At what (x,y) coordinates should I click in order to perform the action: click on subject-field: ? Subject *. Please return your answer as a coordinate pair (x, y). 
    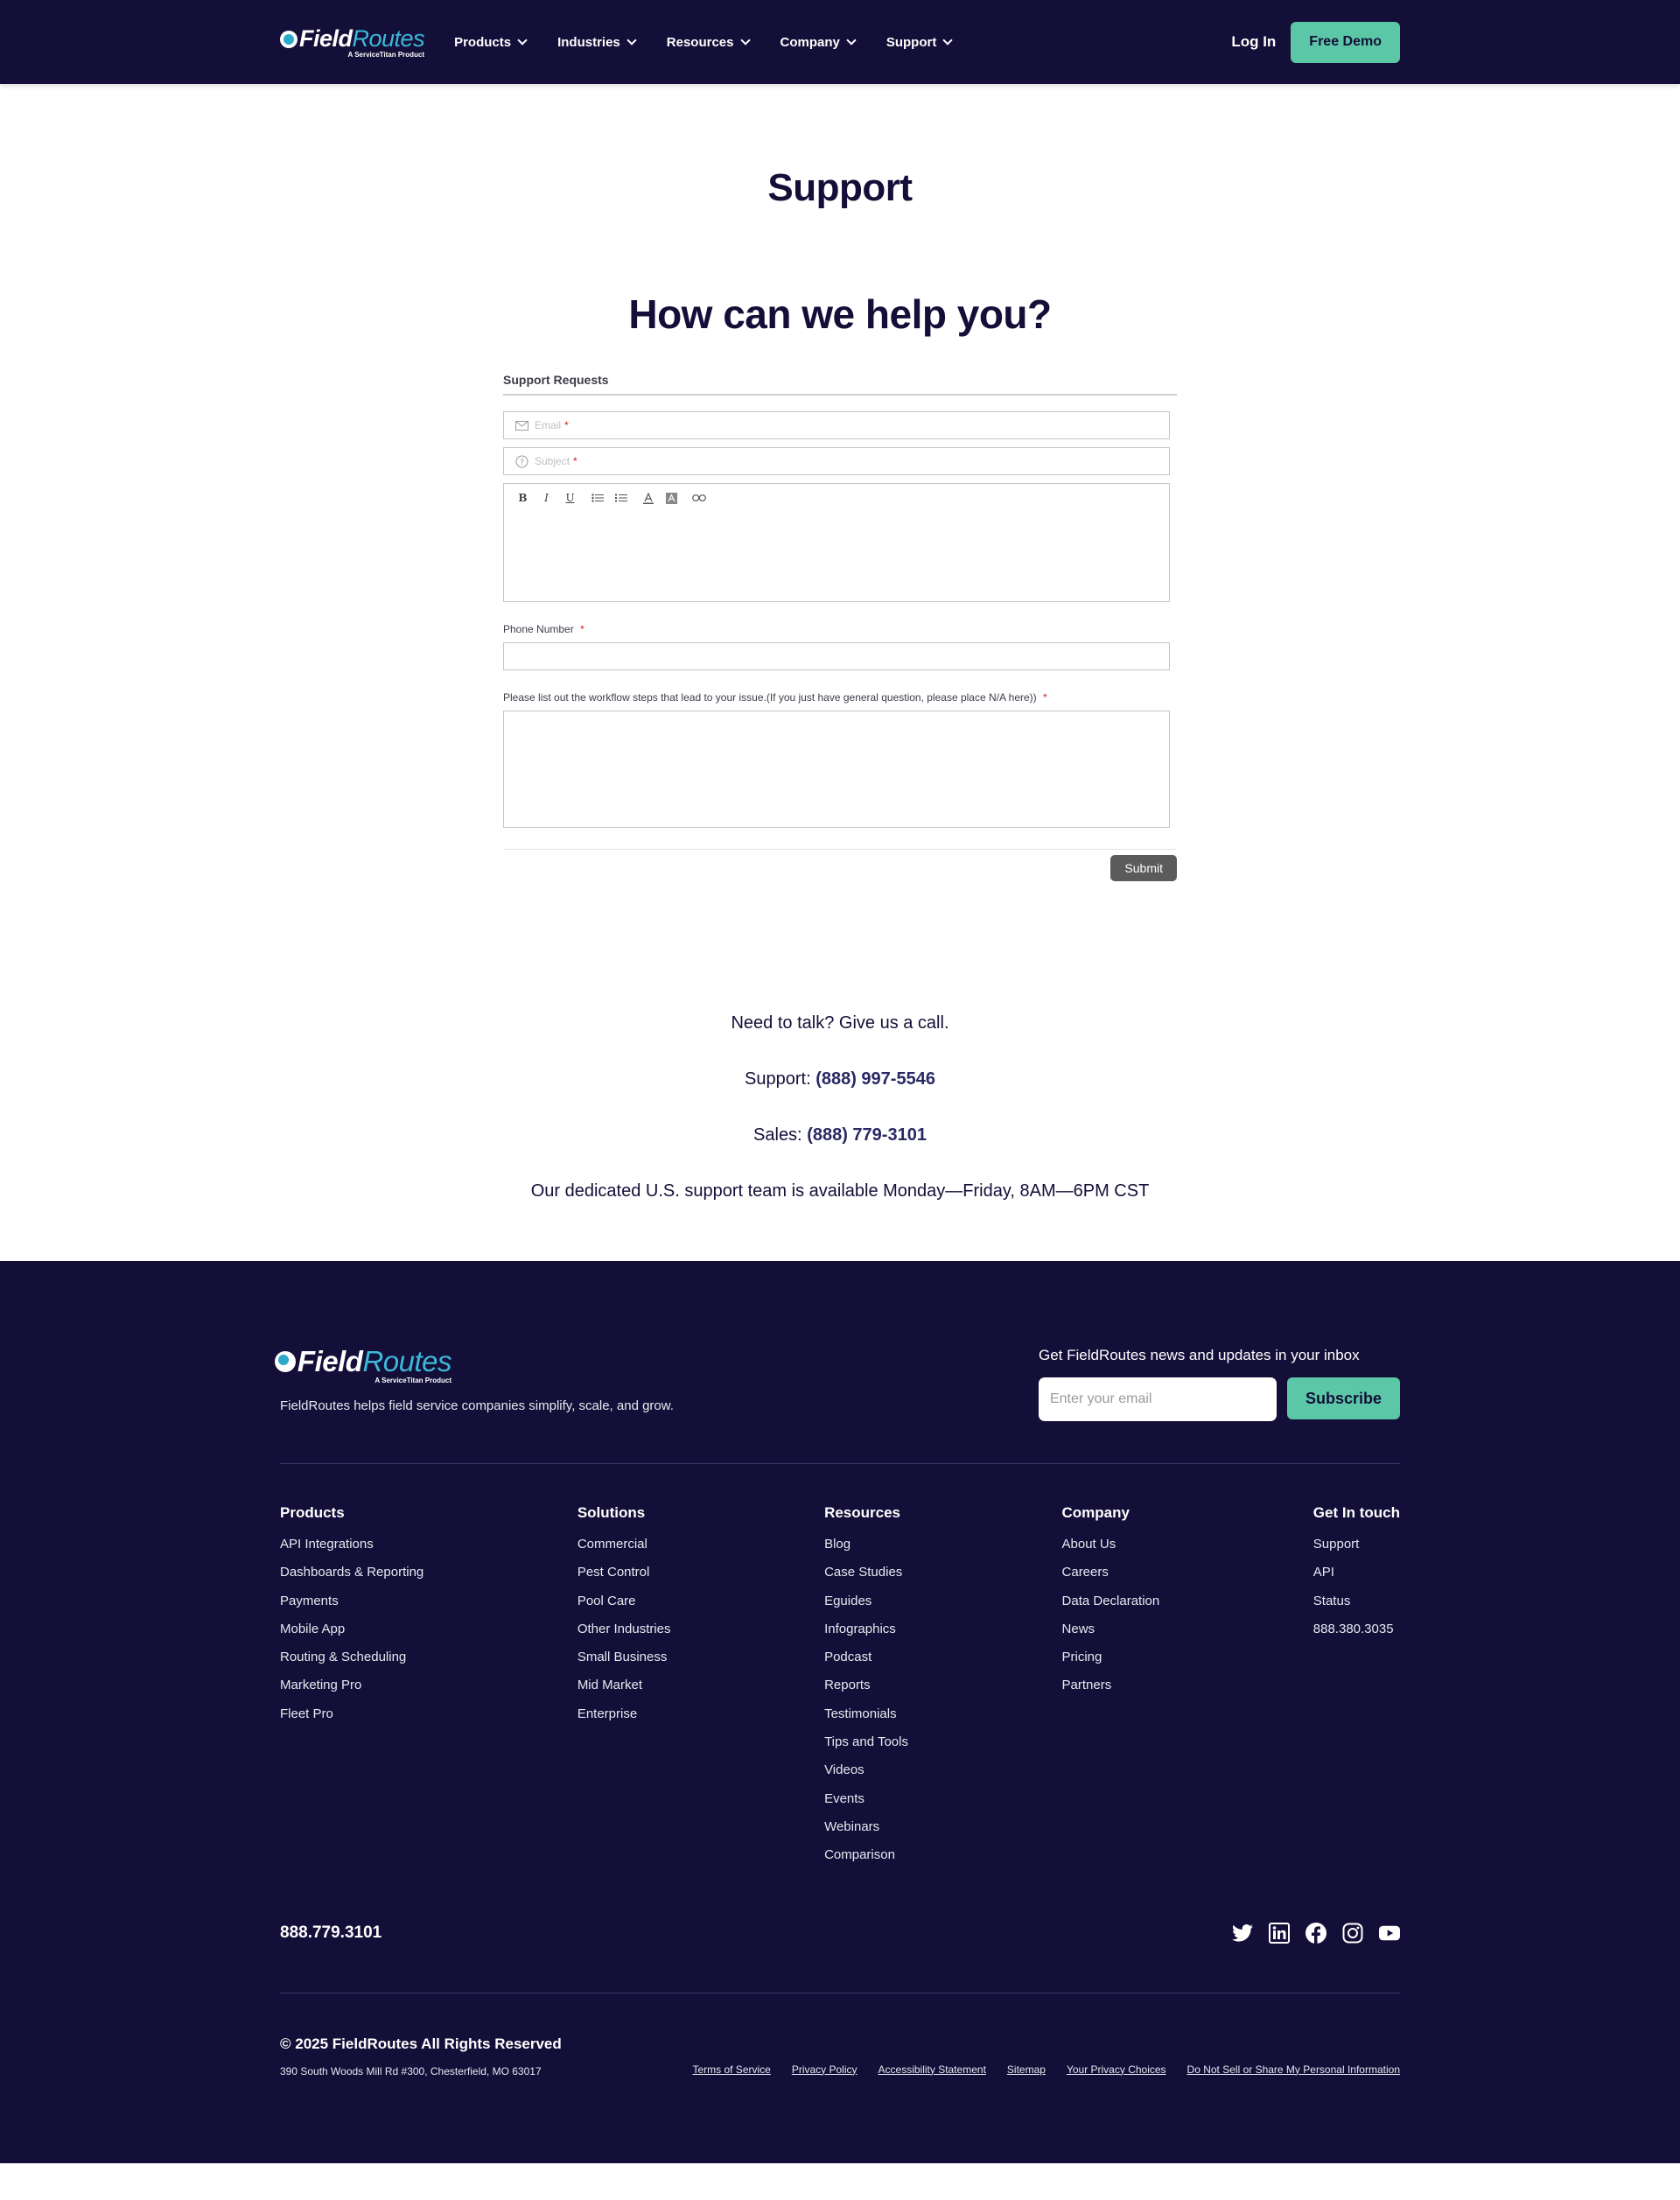
    Looking at the image, I should click on (836, 461).